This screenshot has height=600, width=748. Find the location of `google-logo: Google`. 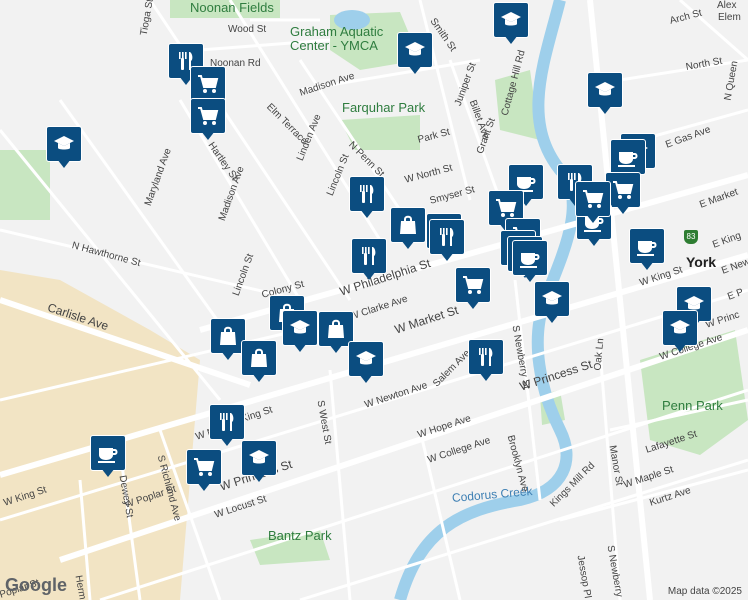

google-logo: Google is located at coordinates (36, 585).